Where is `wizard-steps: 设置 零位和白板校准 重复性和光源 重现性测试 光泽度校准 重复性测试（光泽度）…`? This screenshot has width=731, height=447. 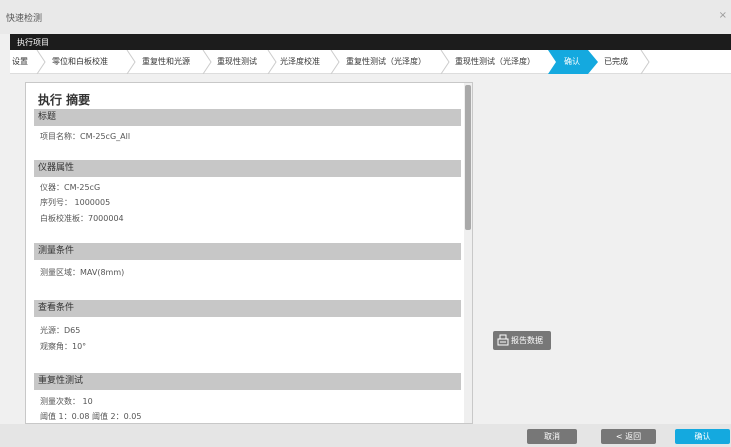
wizard-steps: 设置 零位和白板校准 重复性和光源 重现性测试 光泽度校准 重复性测试（光泽度）… is located at coordinates (370, 62).